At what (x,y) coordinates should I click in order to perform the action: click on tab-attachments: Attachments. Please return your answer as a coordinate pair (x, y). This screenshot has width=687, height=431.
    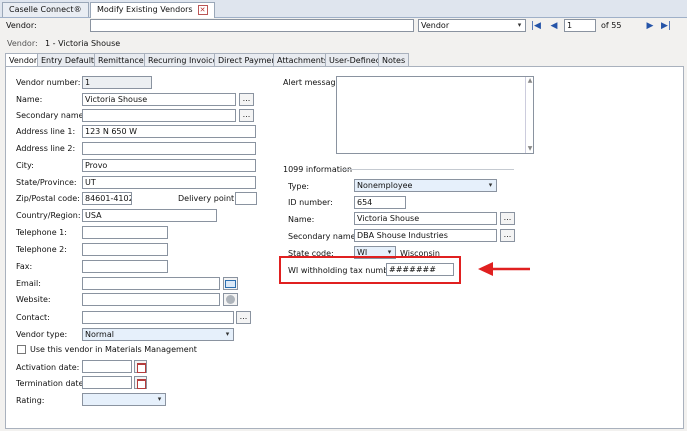
    Looking at the image, I should click on (303, 60).